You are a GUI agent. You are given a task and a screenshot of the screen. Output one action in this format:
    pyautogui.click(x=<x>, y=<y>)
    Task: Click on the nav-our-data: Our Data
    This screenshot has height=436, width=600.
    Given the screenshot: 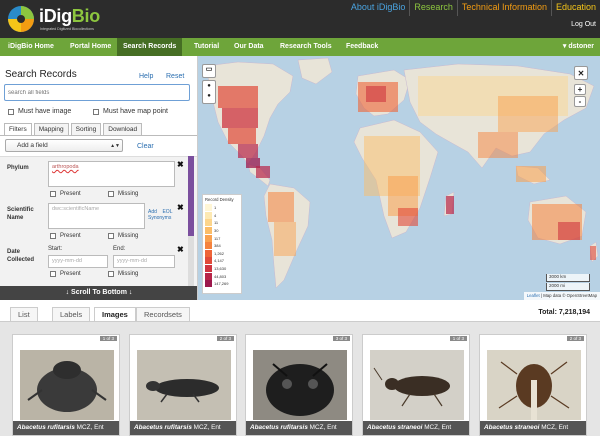 What is the action you would take?
    pyautogui.click(x=249, y=47)
    